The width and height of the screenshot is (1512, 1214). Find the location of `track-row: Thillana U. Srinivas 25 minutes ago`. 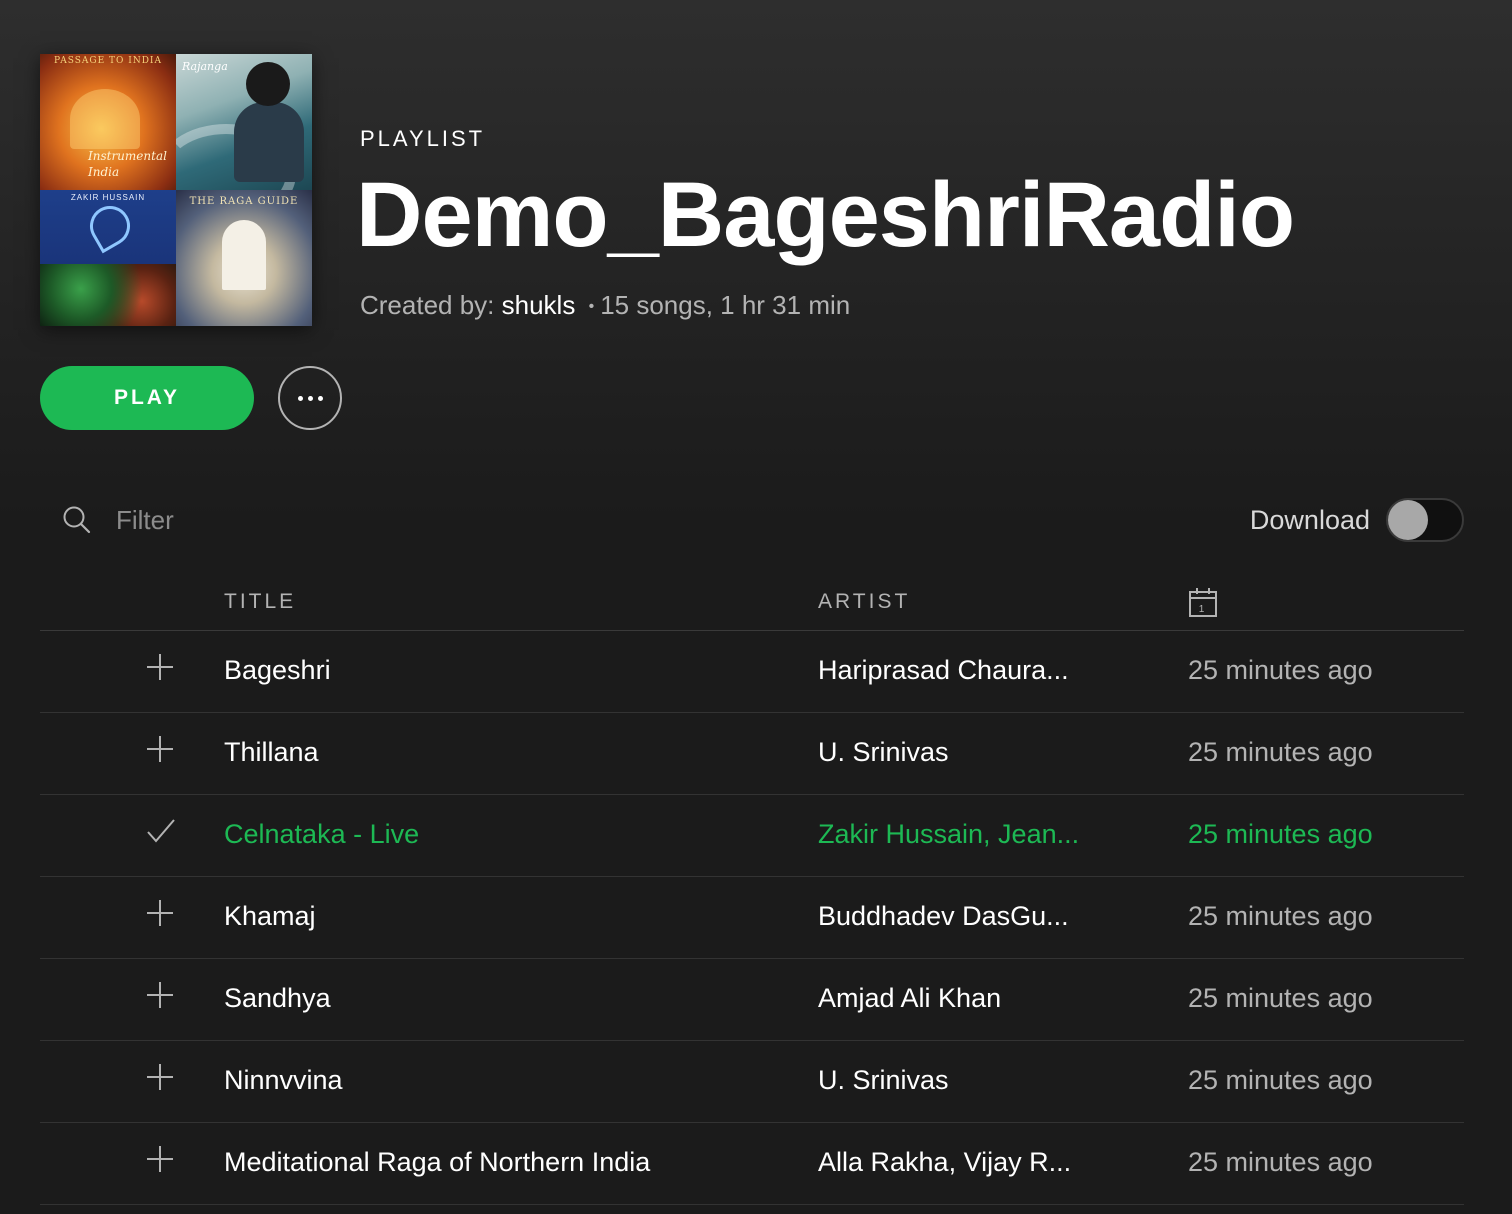

track-row: Thillana U. Srinivas 25 minutes ago is located at coordinates (752, 754).